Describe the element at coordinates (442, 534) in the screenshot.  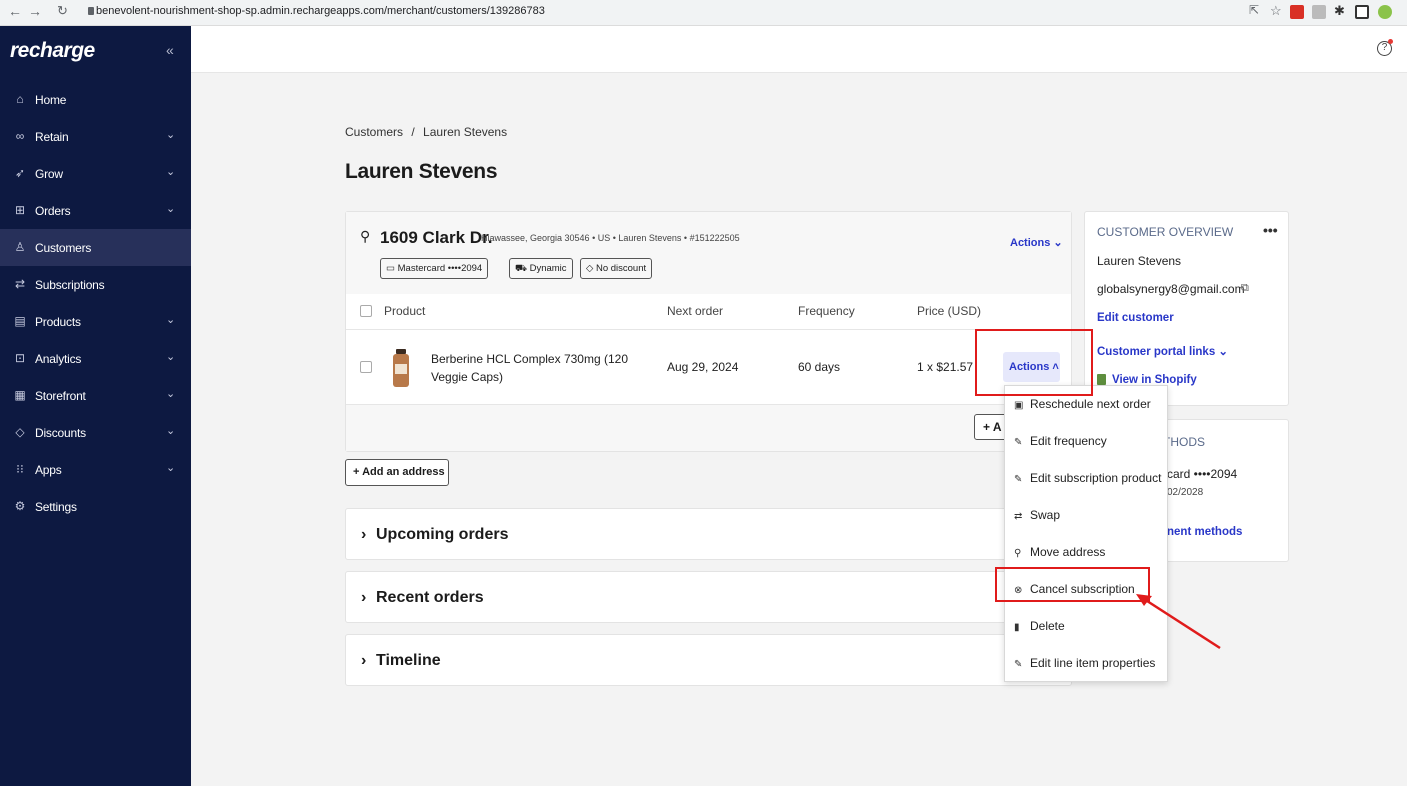
I see `section-title: Upcoming orders` at that location.